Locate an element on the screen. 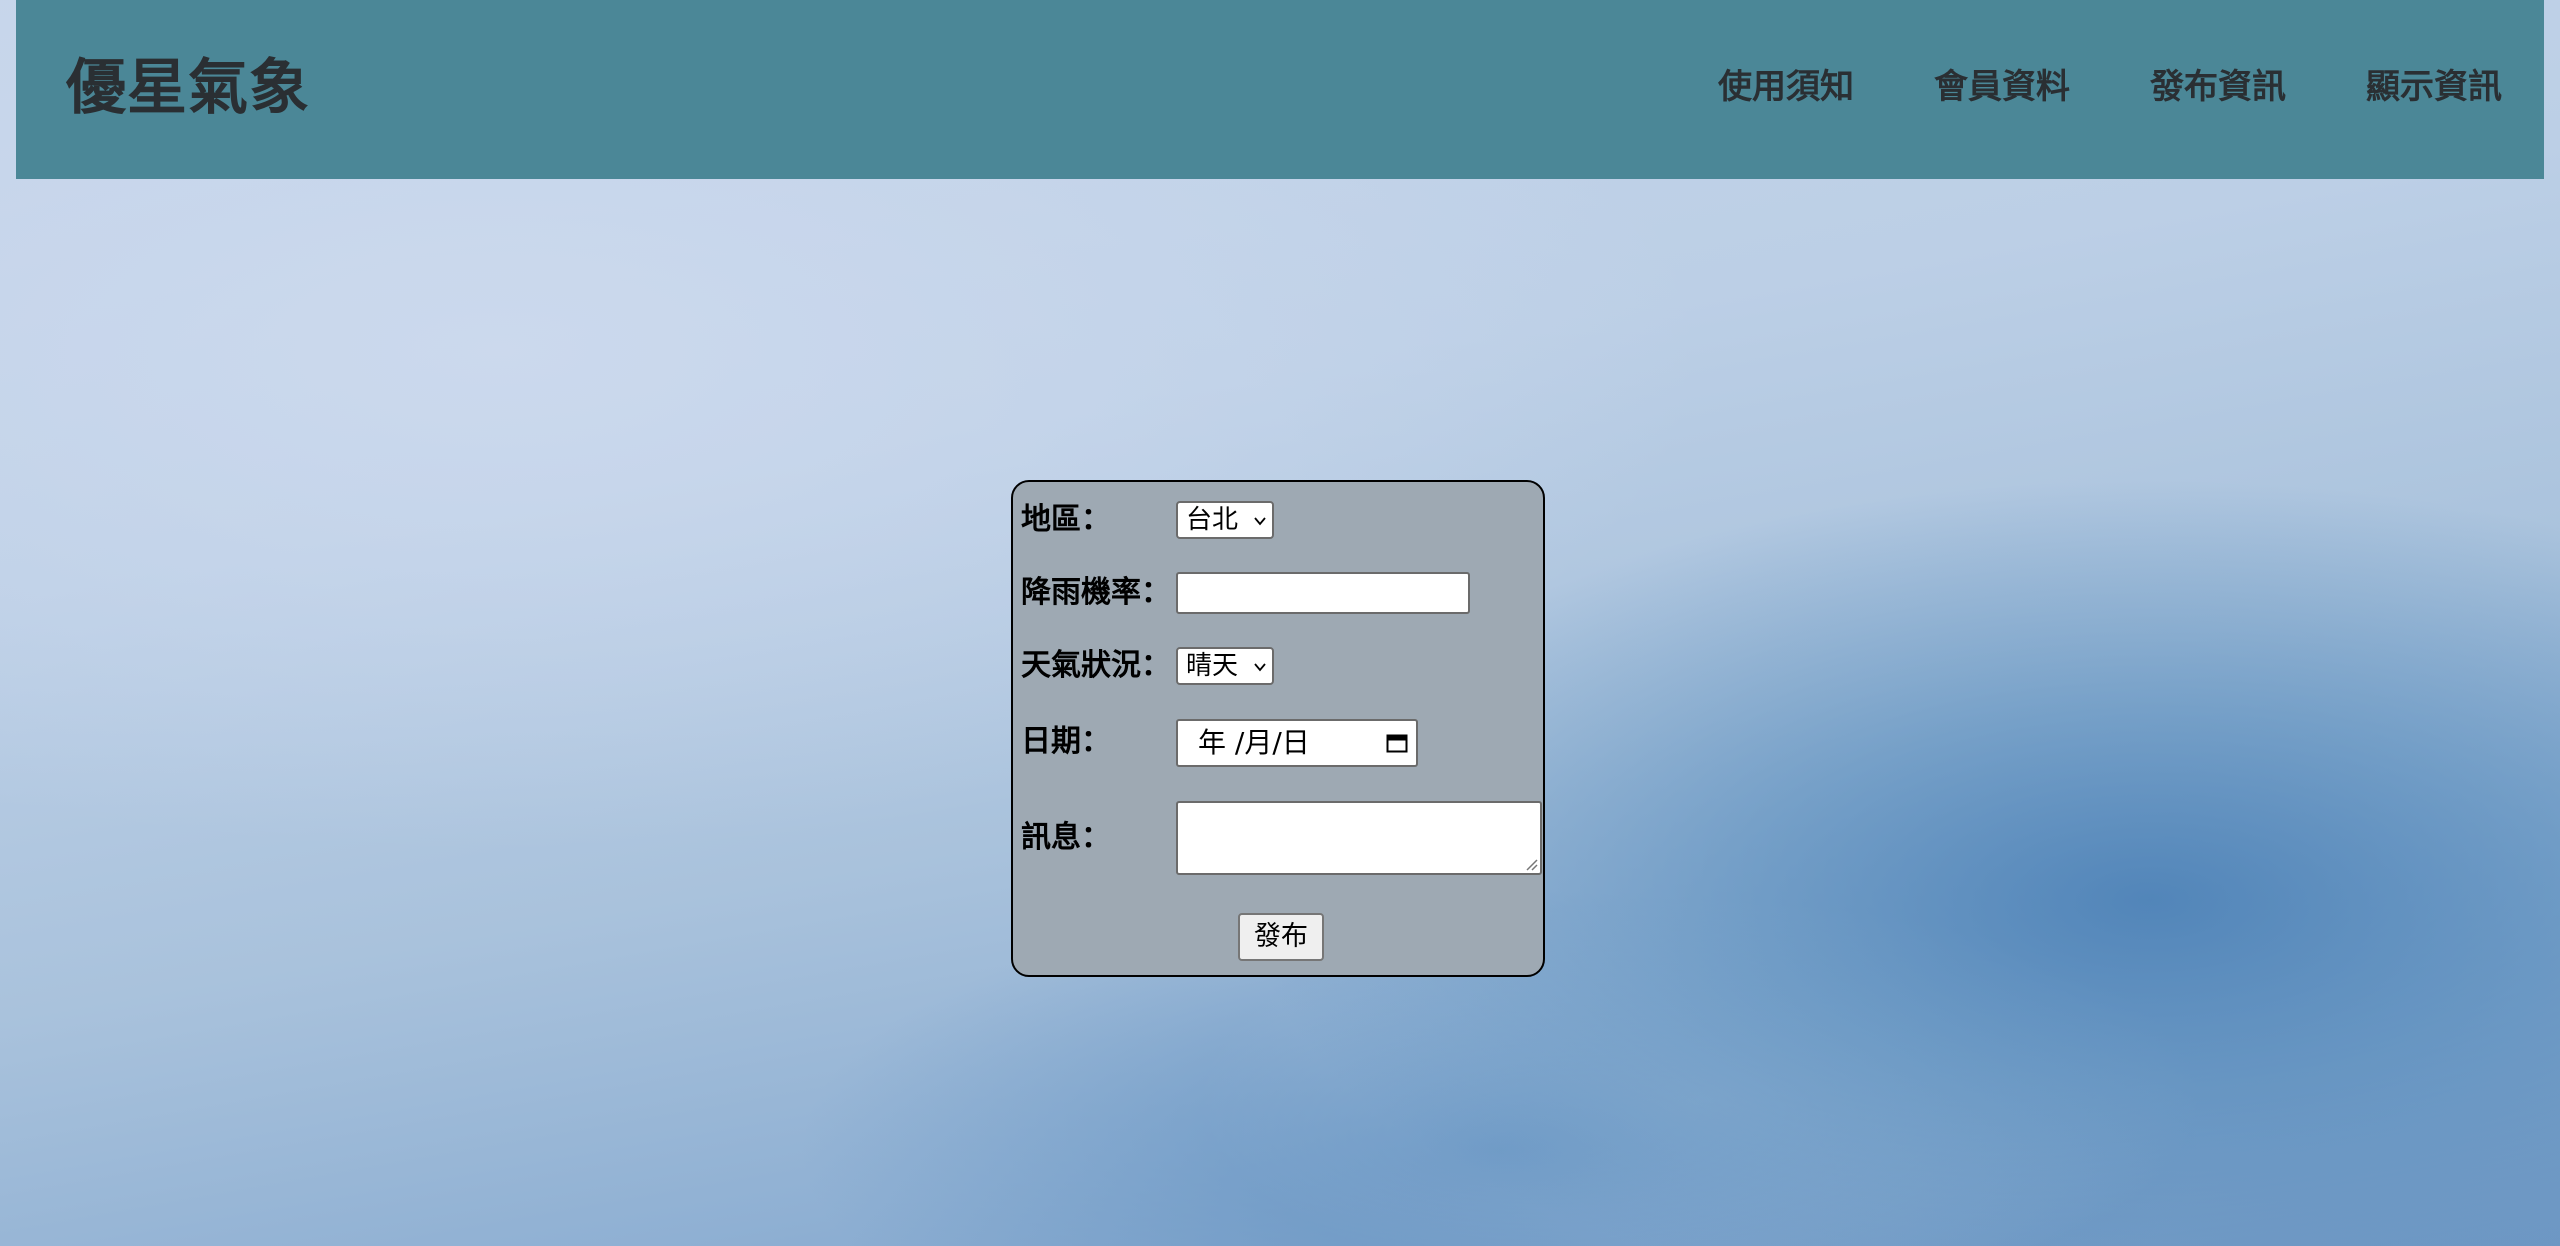  site-logo: 優星氣象 is located at coordinates (188, 88).